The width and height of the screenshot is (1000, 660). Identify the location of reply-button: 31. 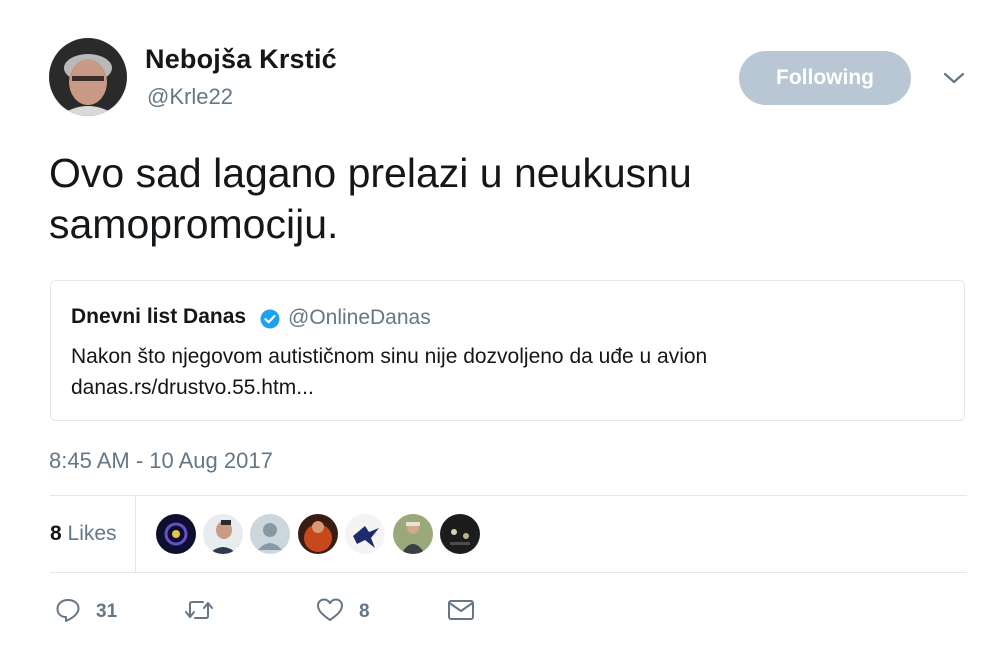
(85, 612).